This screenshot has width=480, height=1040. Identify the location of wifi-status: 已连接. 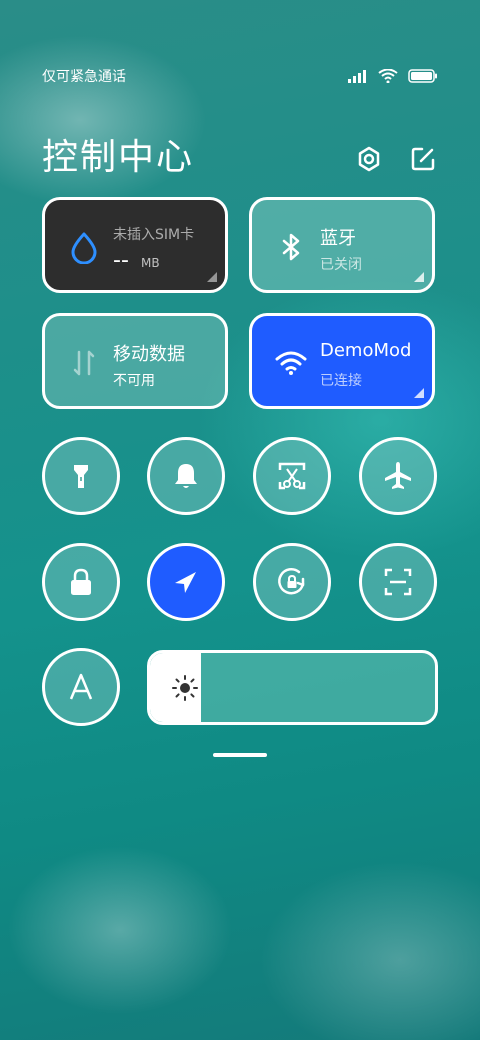
(341, 381).